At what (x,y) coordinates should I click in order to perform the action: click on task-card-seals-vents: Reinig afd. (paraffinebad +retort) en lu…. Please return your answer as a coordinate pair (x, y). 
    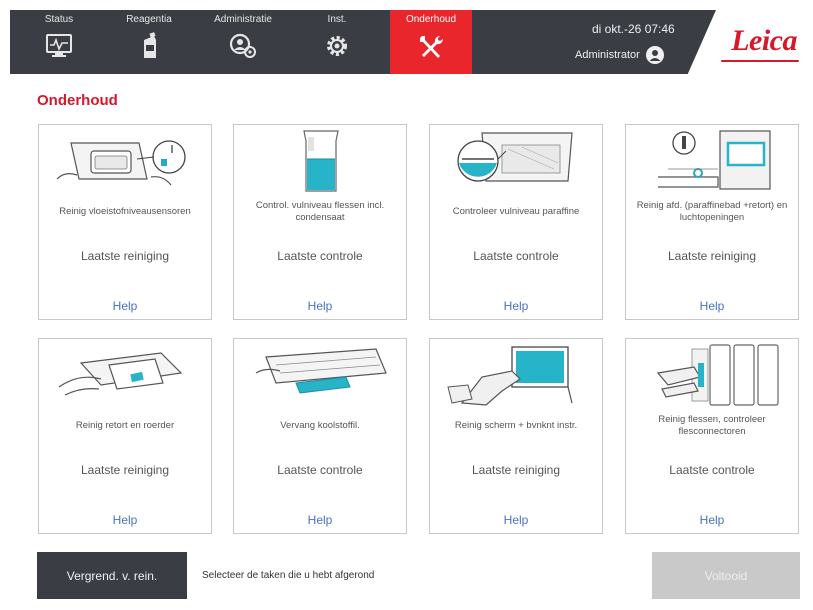
    Looking at the image, I should click on (712, 222).